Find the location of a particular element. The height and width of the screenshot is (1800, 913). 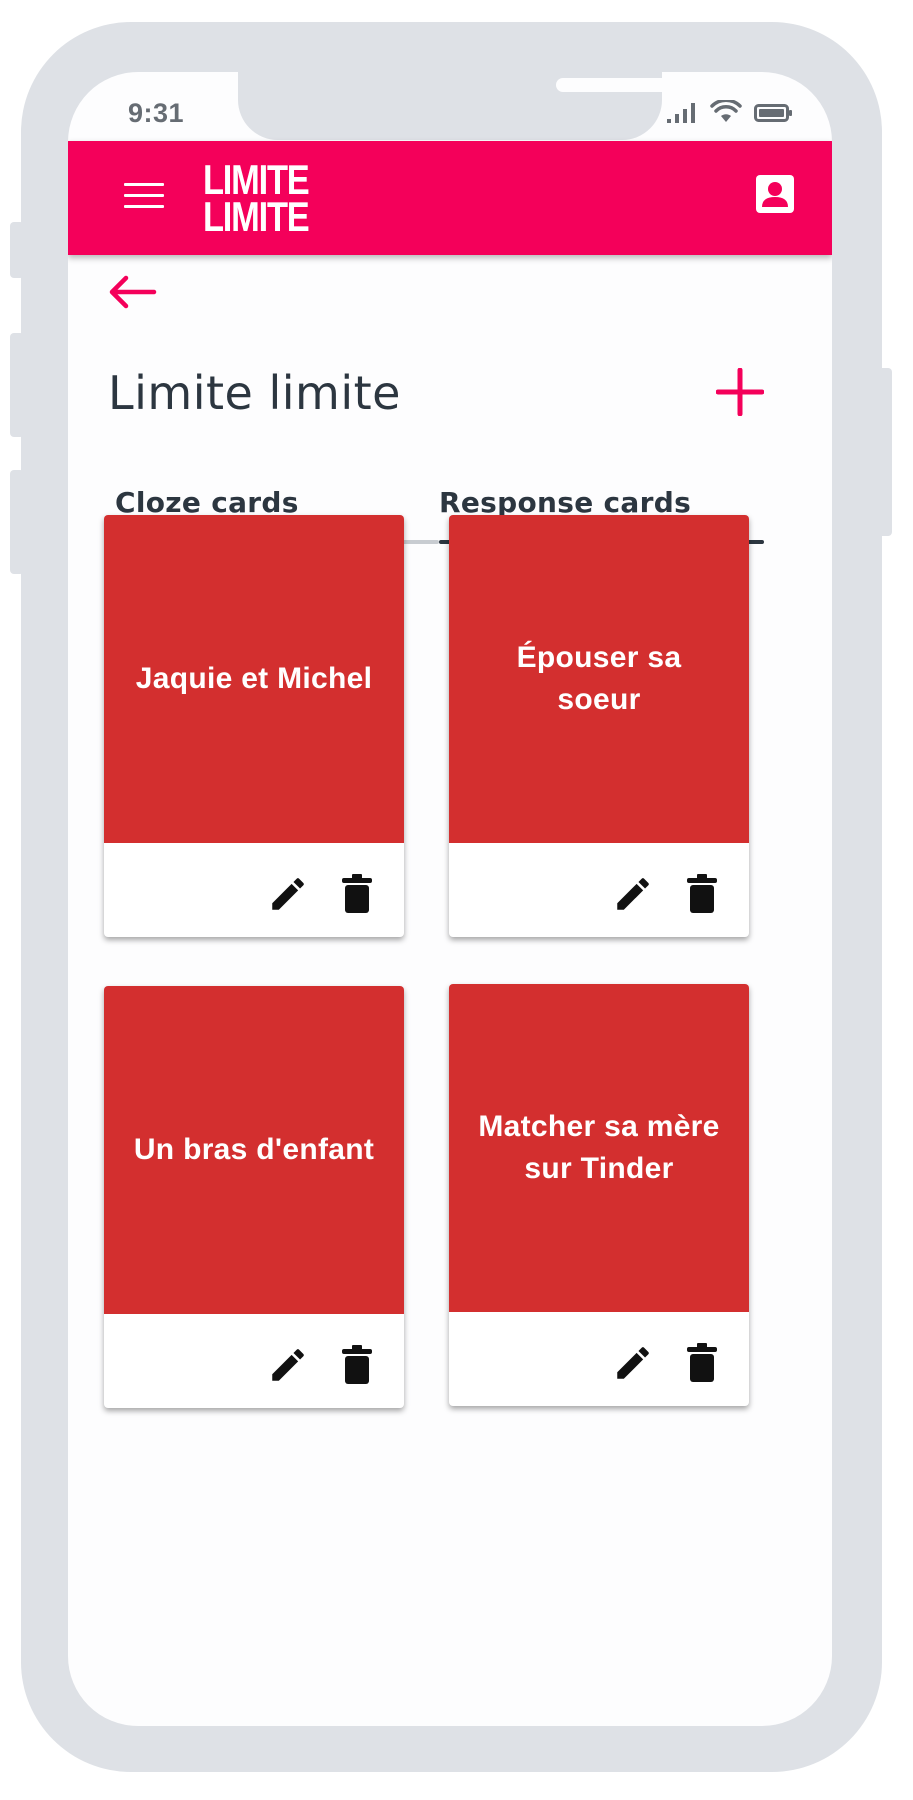

camera is located at coordinates (723, 85).